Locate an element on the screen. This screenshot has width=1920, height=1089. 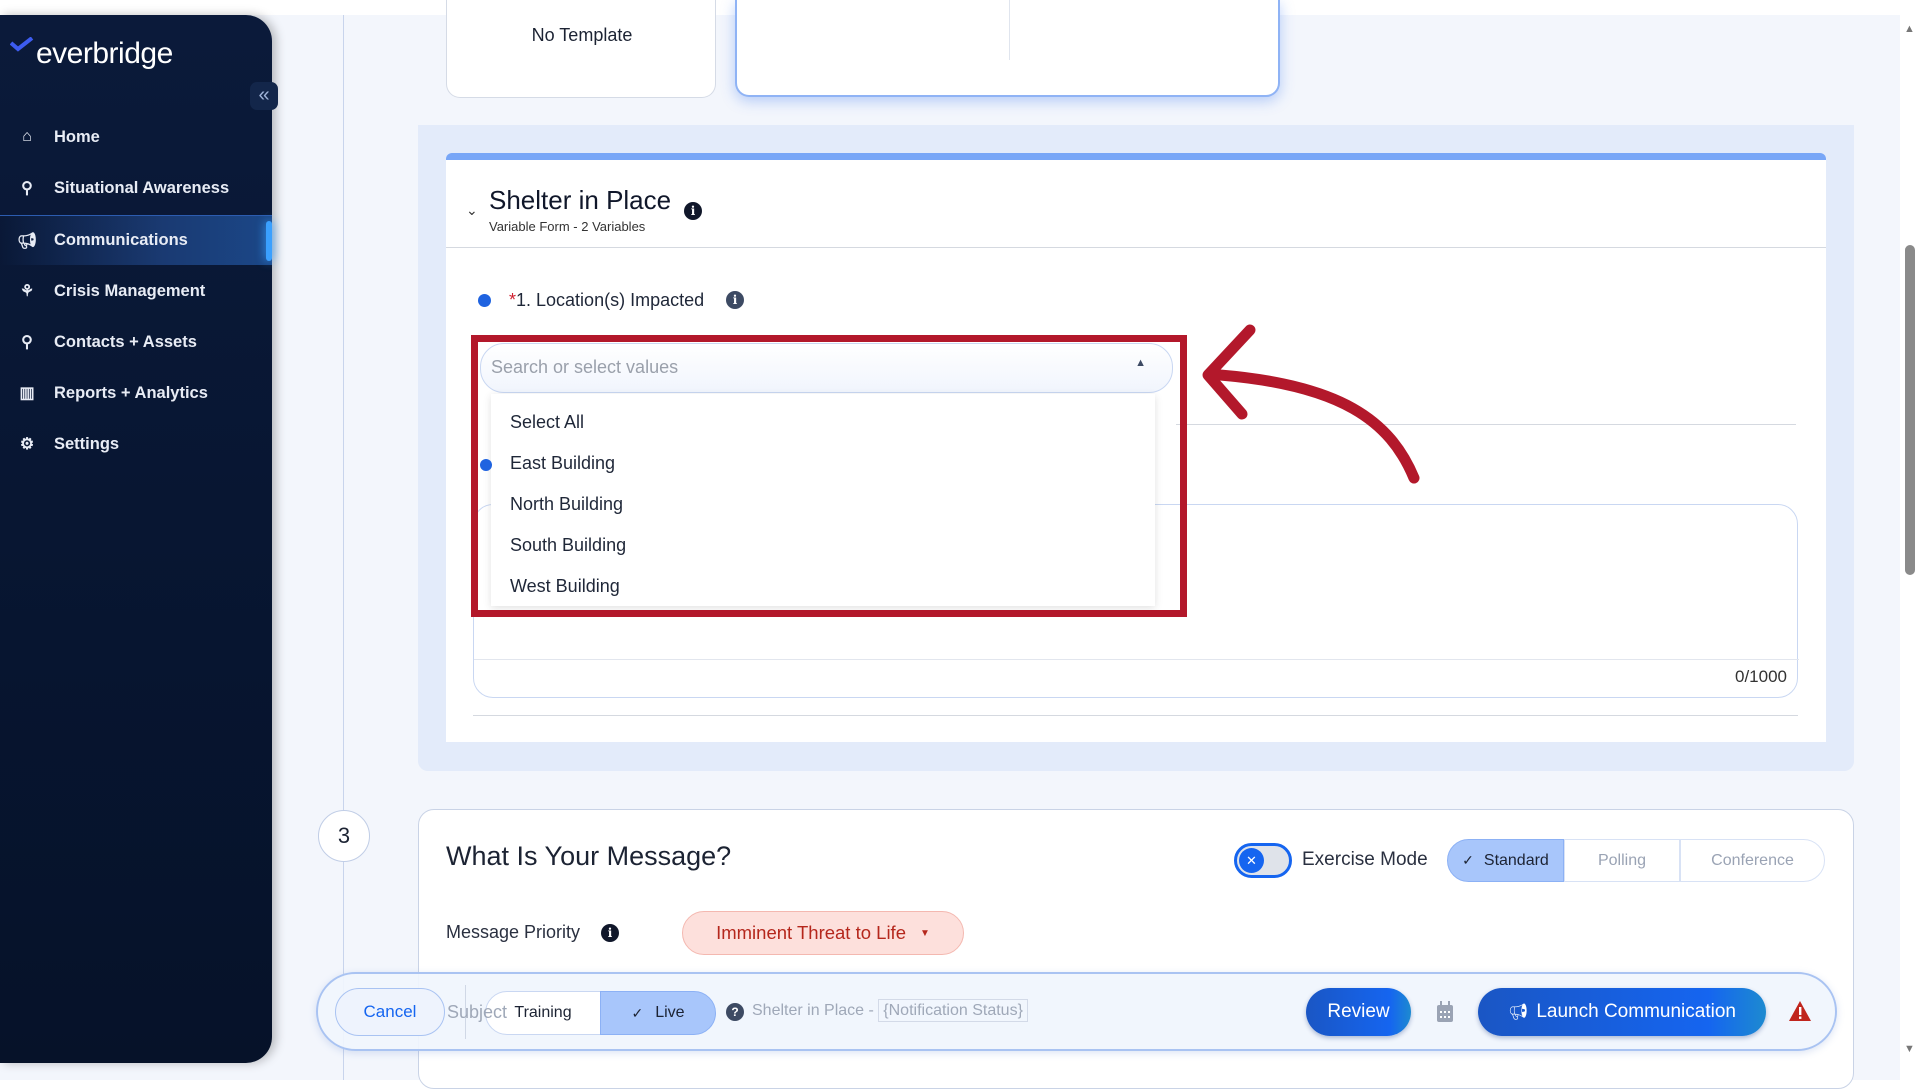
sidebar-item-crisis-management: ⚘ Crisis Management is located at coordinates (136, 291).